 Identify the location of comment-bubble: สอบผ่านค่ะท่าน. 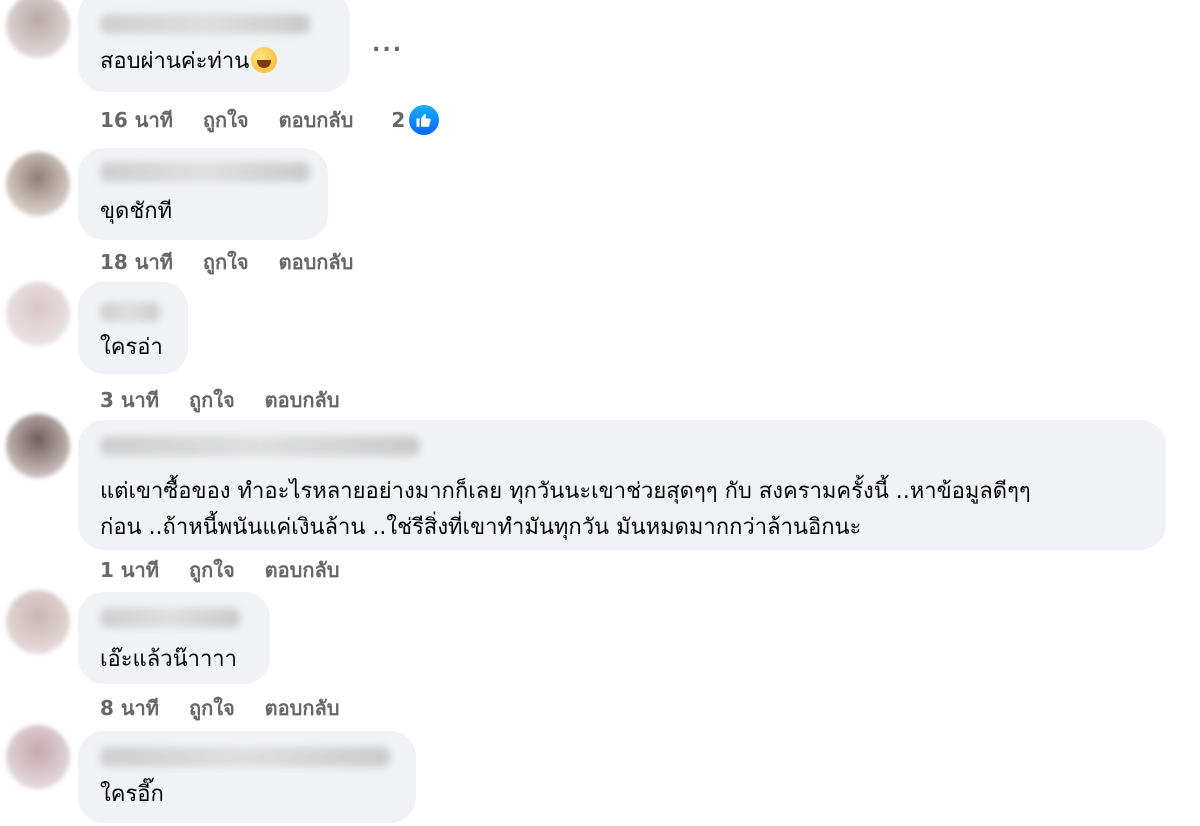
(214, 46).